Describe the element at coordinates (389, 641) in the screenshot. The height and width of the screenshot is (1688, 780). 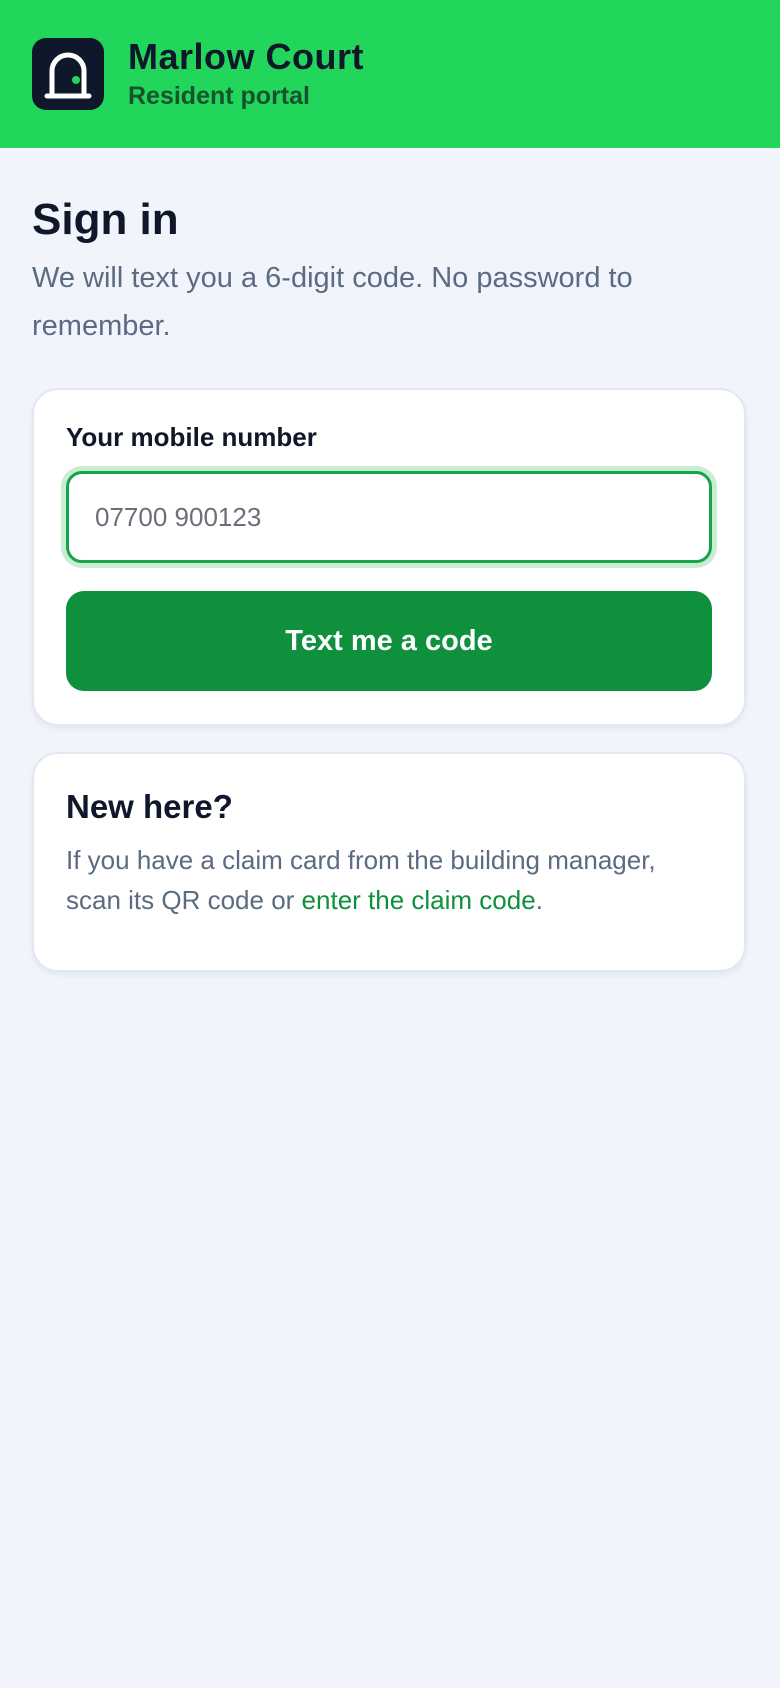
I see `text-me-code-button: Text me a code` at that location.